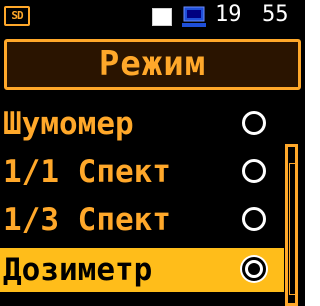 Image resolution: width=320 pixels, height=306 pixels. I want to click on clock-minutes: 55, so click(275, 14).